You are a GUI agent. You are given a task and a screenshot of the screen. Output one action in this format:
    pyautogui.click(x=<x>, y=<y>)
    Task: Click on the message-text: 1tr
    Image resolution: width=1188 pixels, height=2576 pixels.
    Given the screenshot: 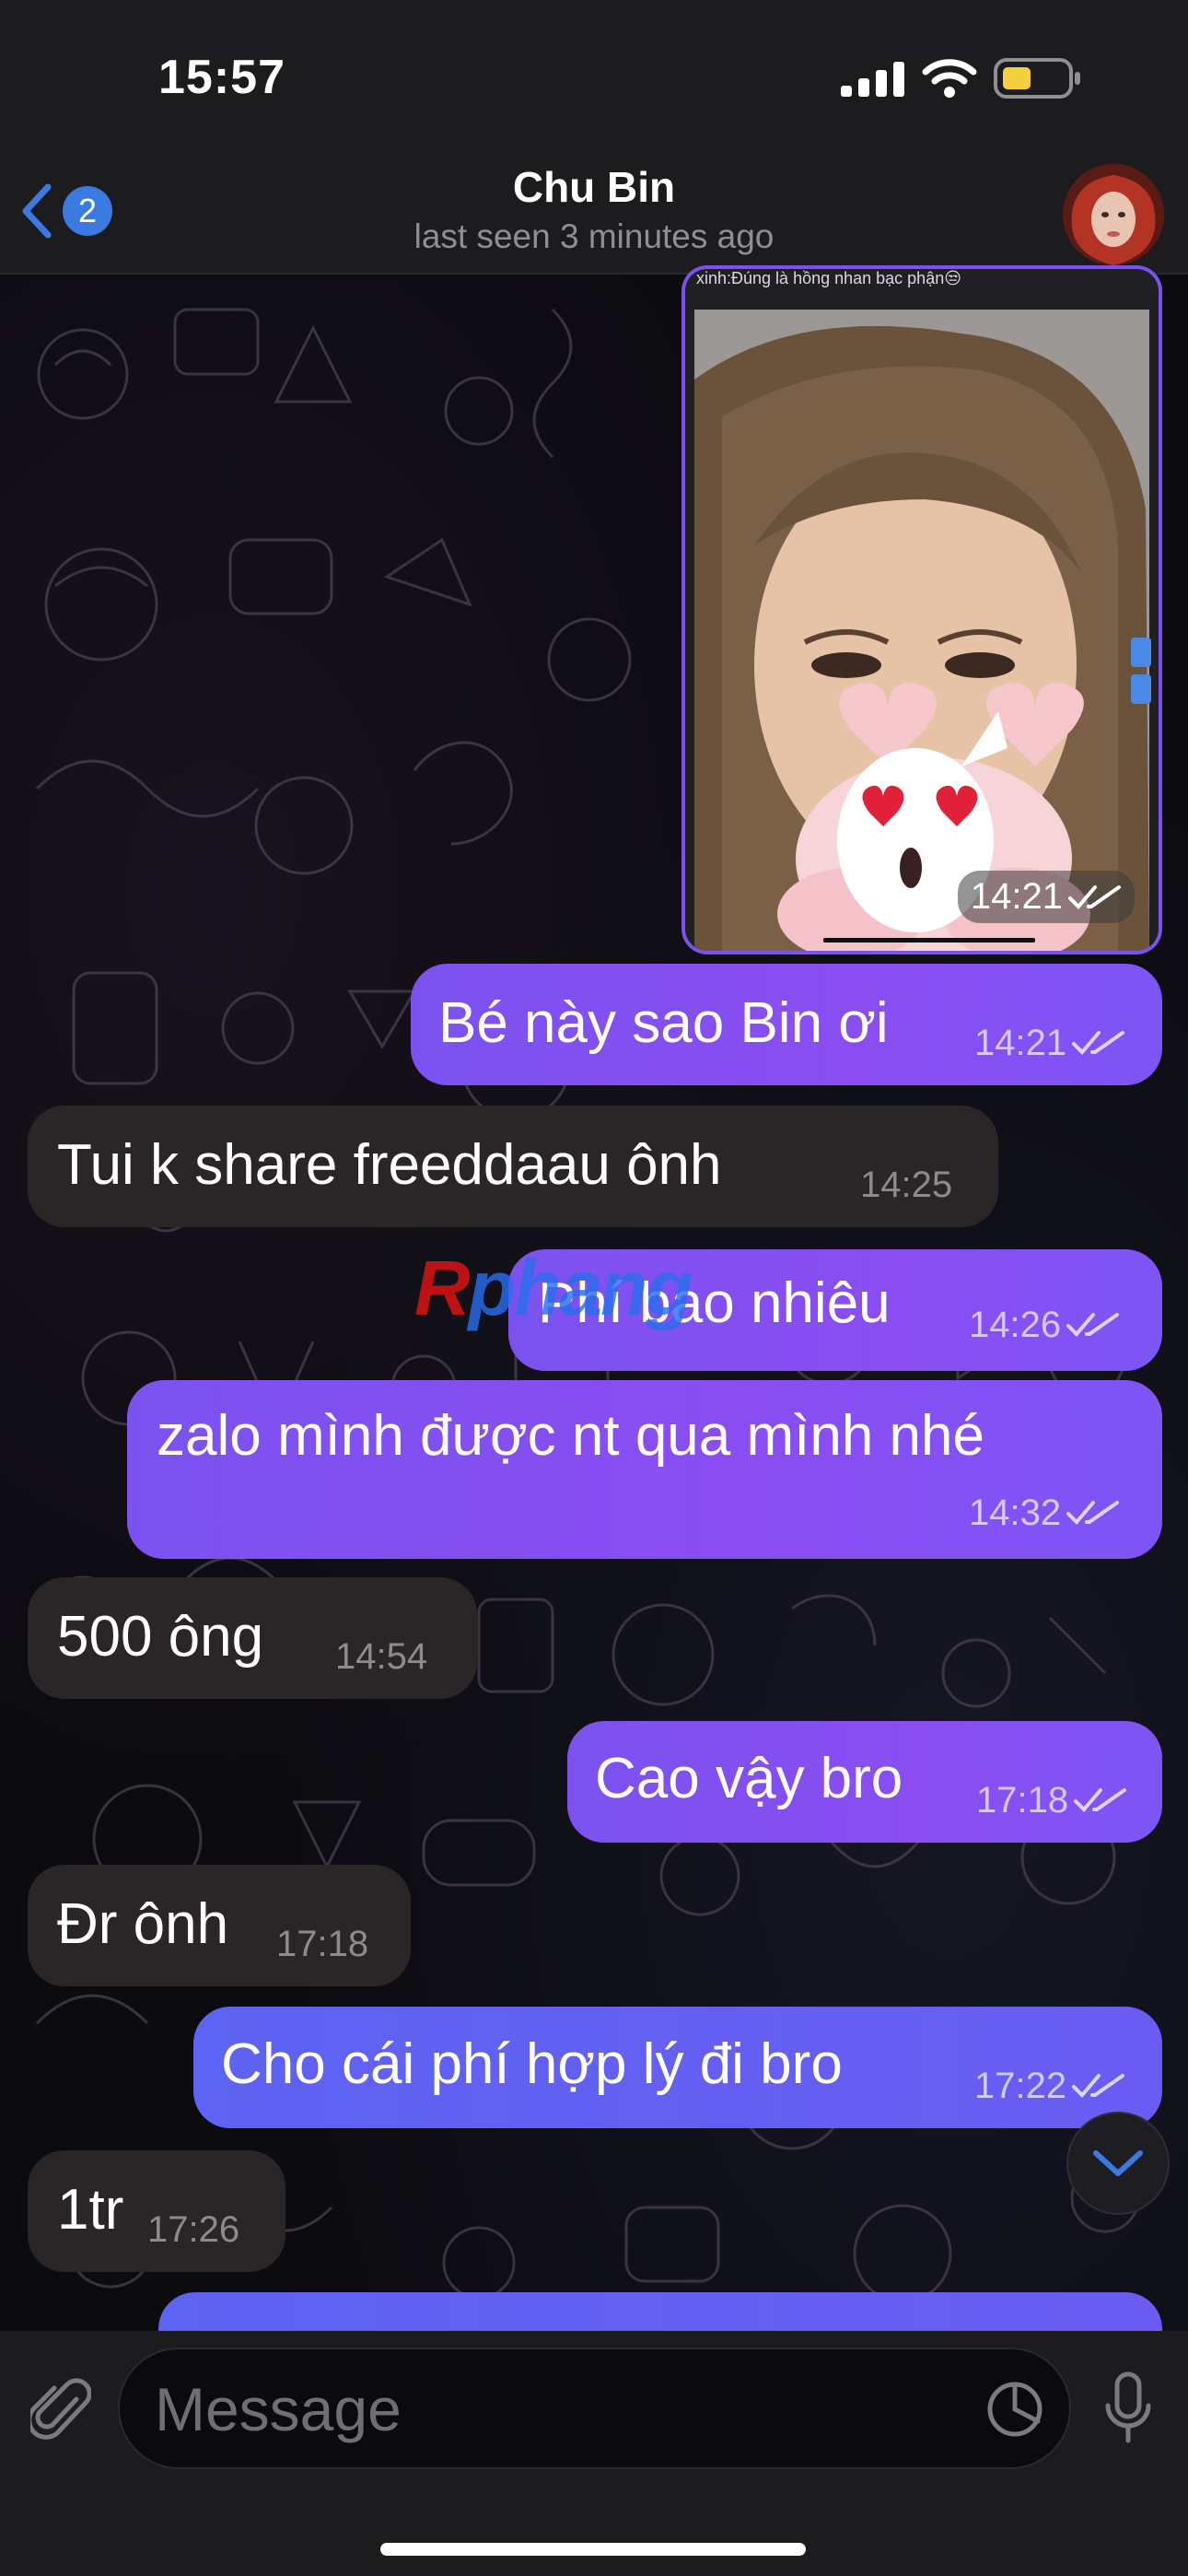 What is the action you would take?
    pyautogui.click(x=90, y=2210)
    